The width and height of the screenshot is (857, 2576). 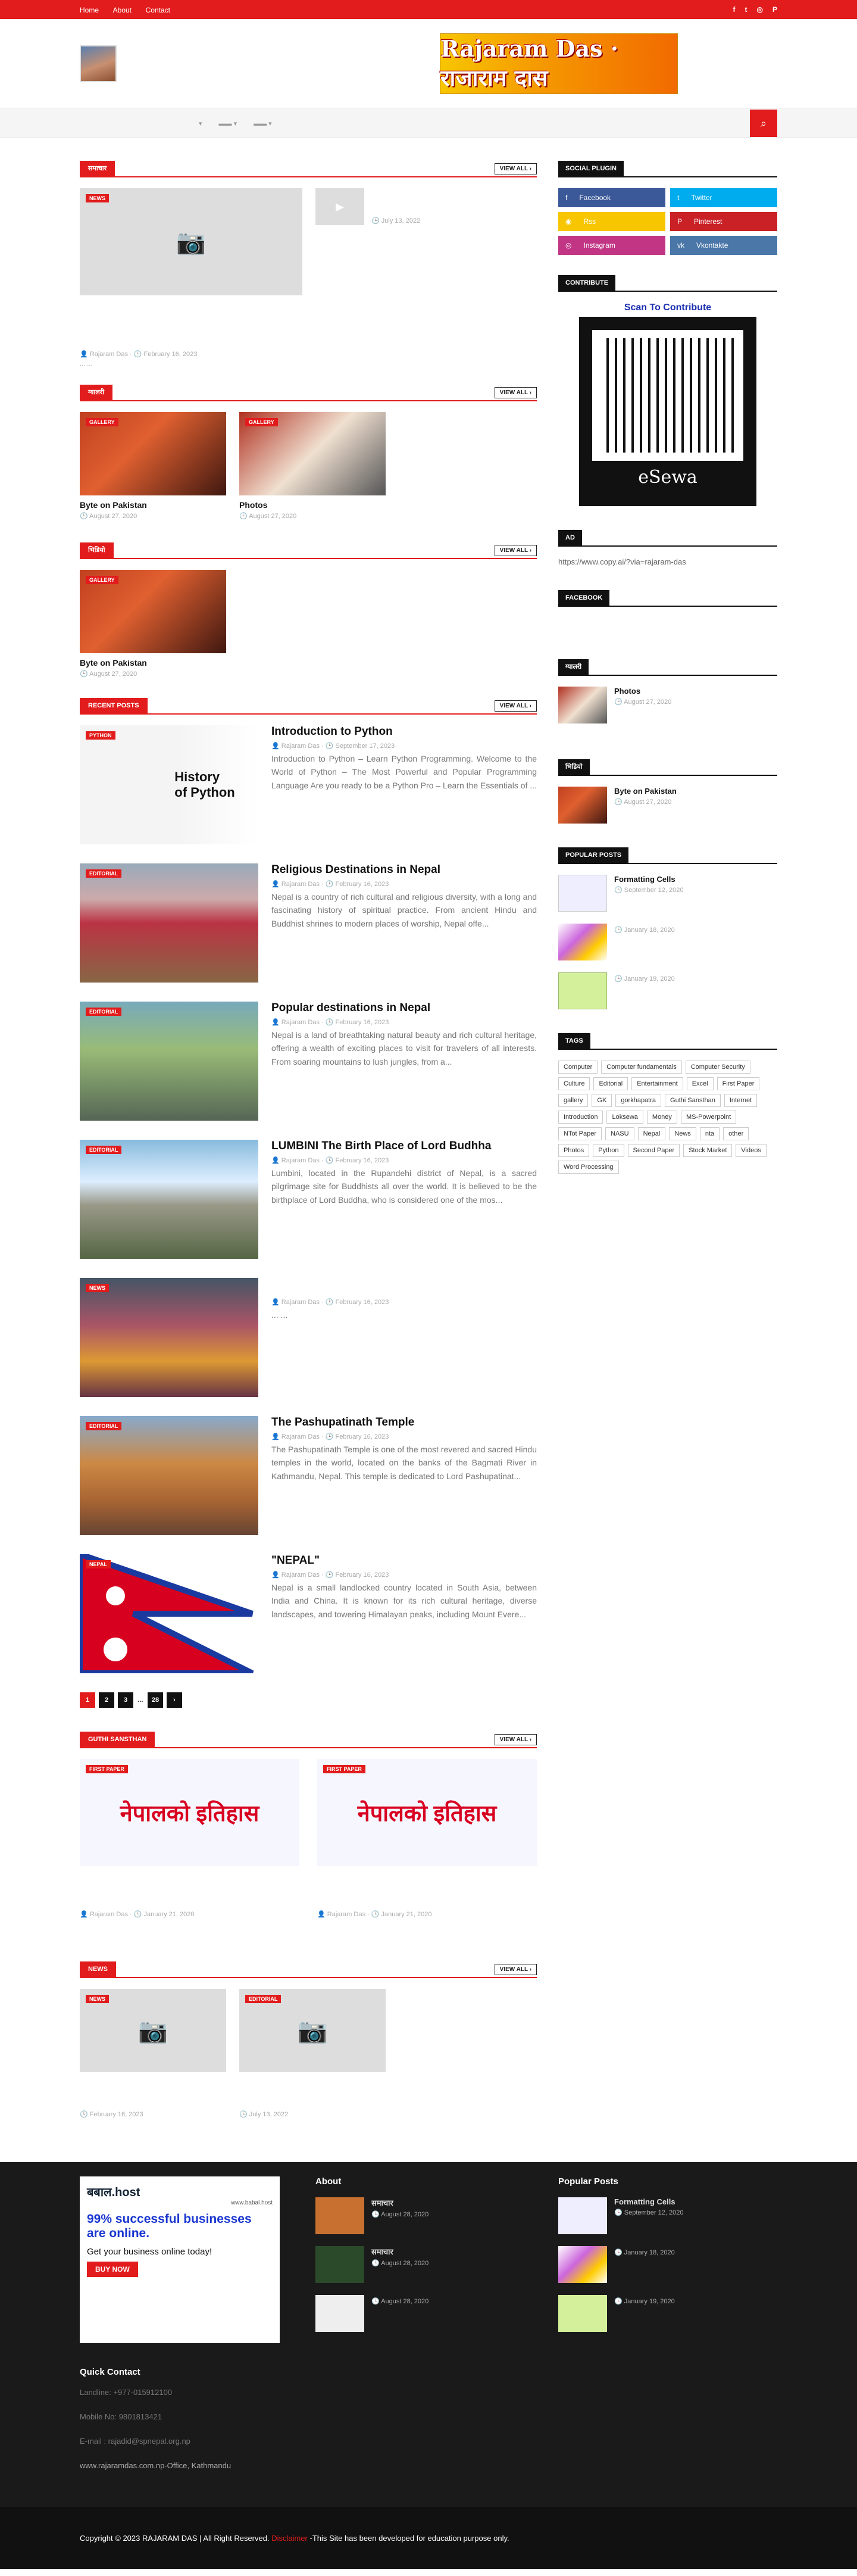 I want to click on mini-post: Byte on Pakistan 🕒 August 27, 2020, so click(x=667, y=805).